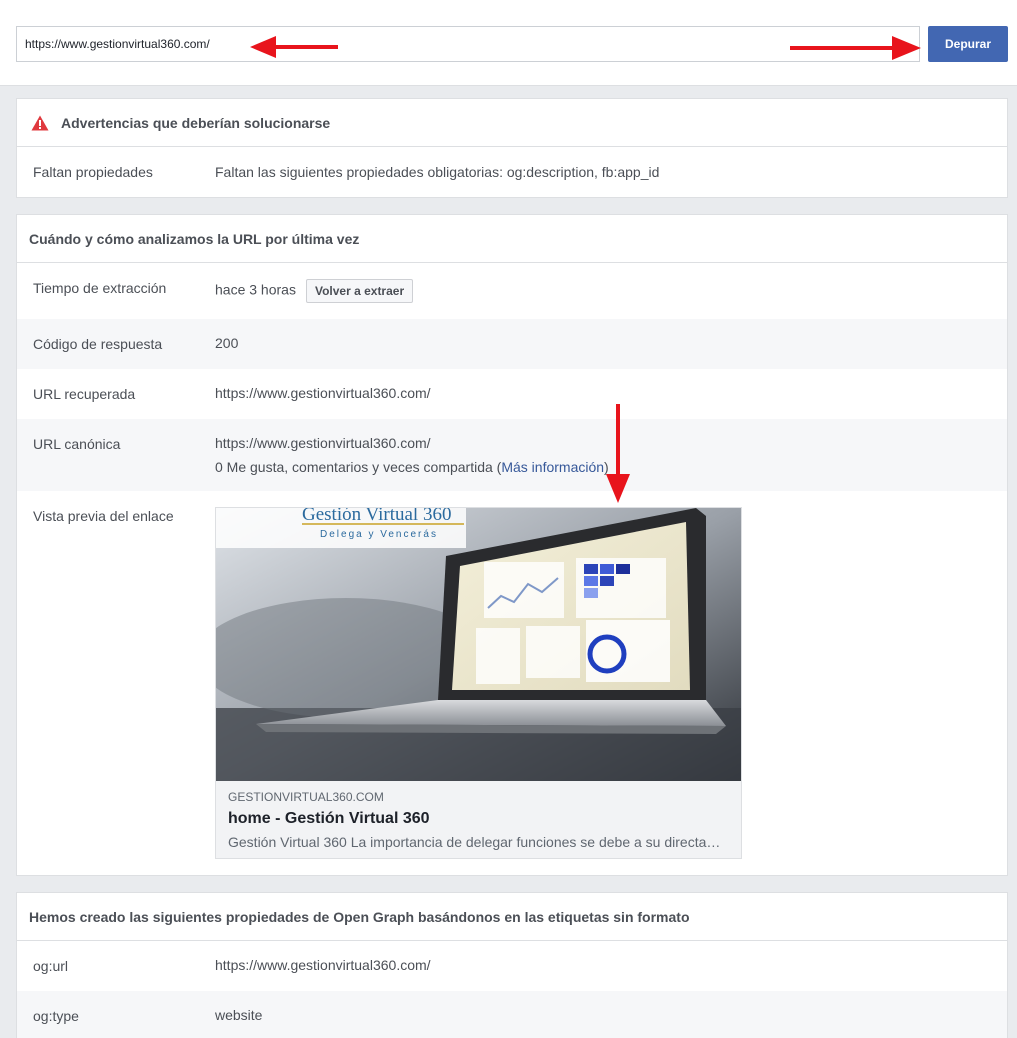  Describe the element at coordinates (512, 123) in the screenshot. I see `warnings-header: Advertencias que deberían solucionarse` at that location.